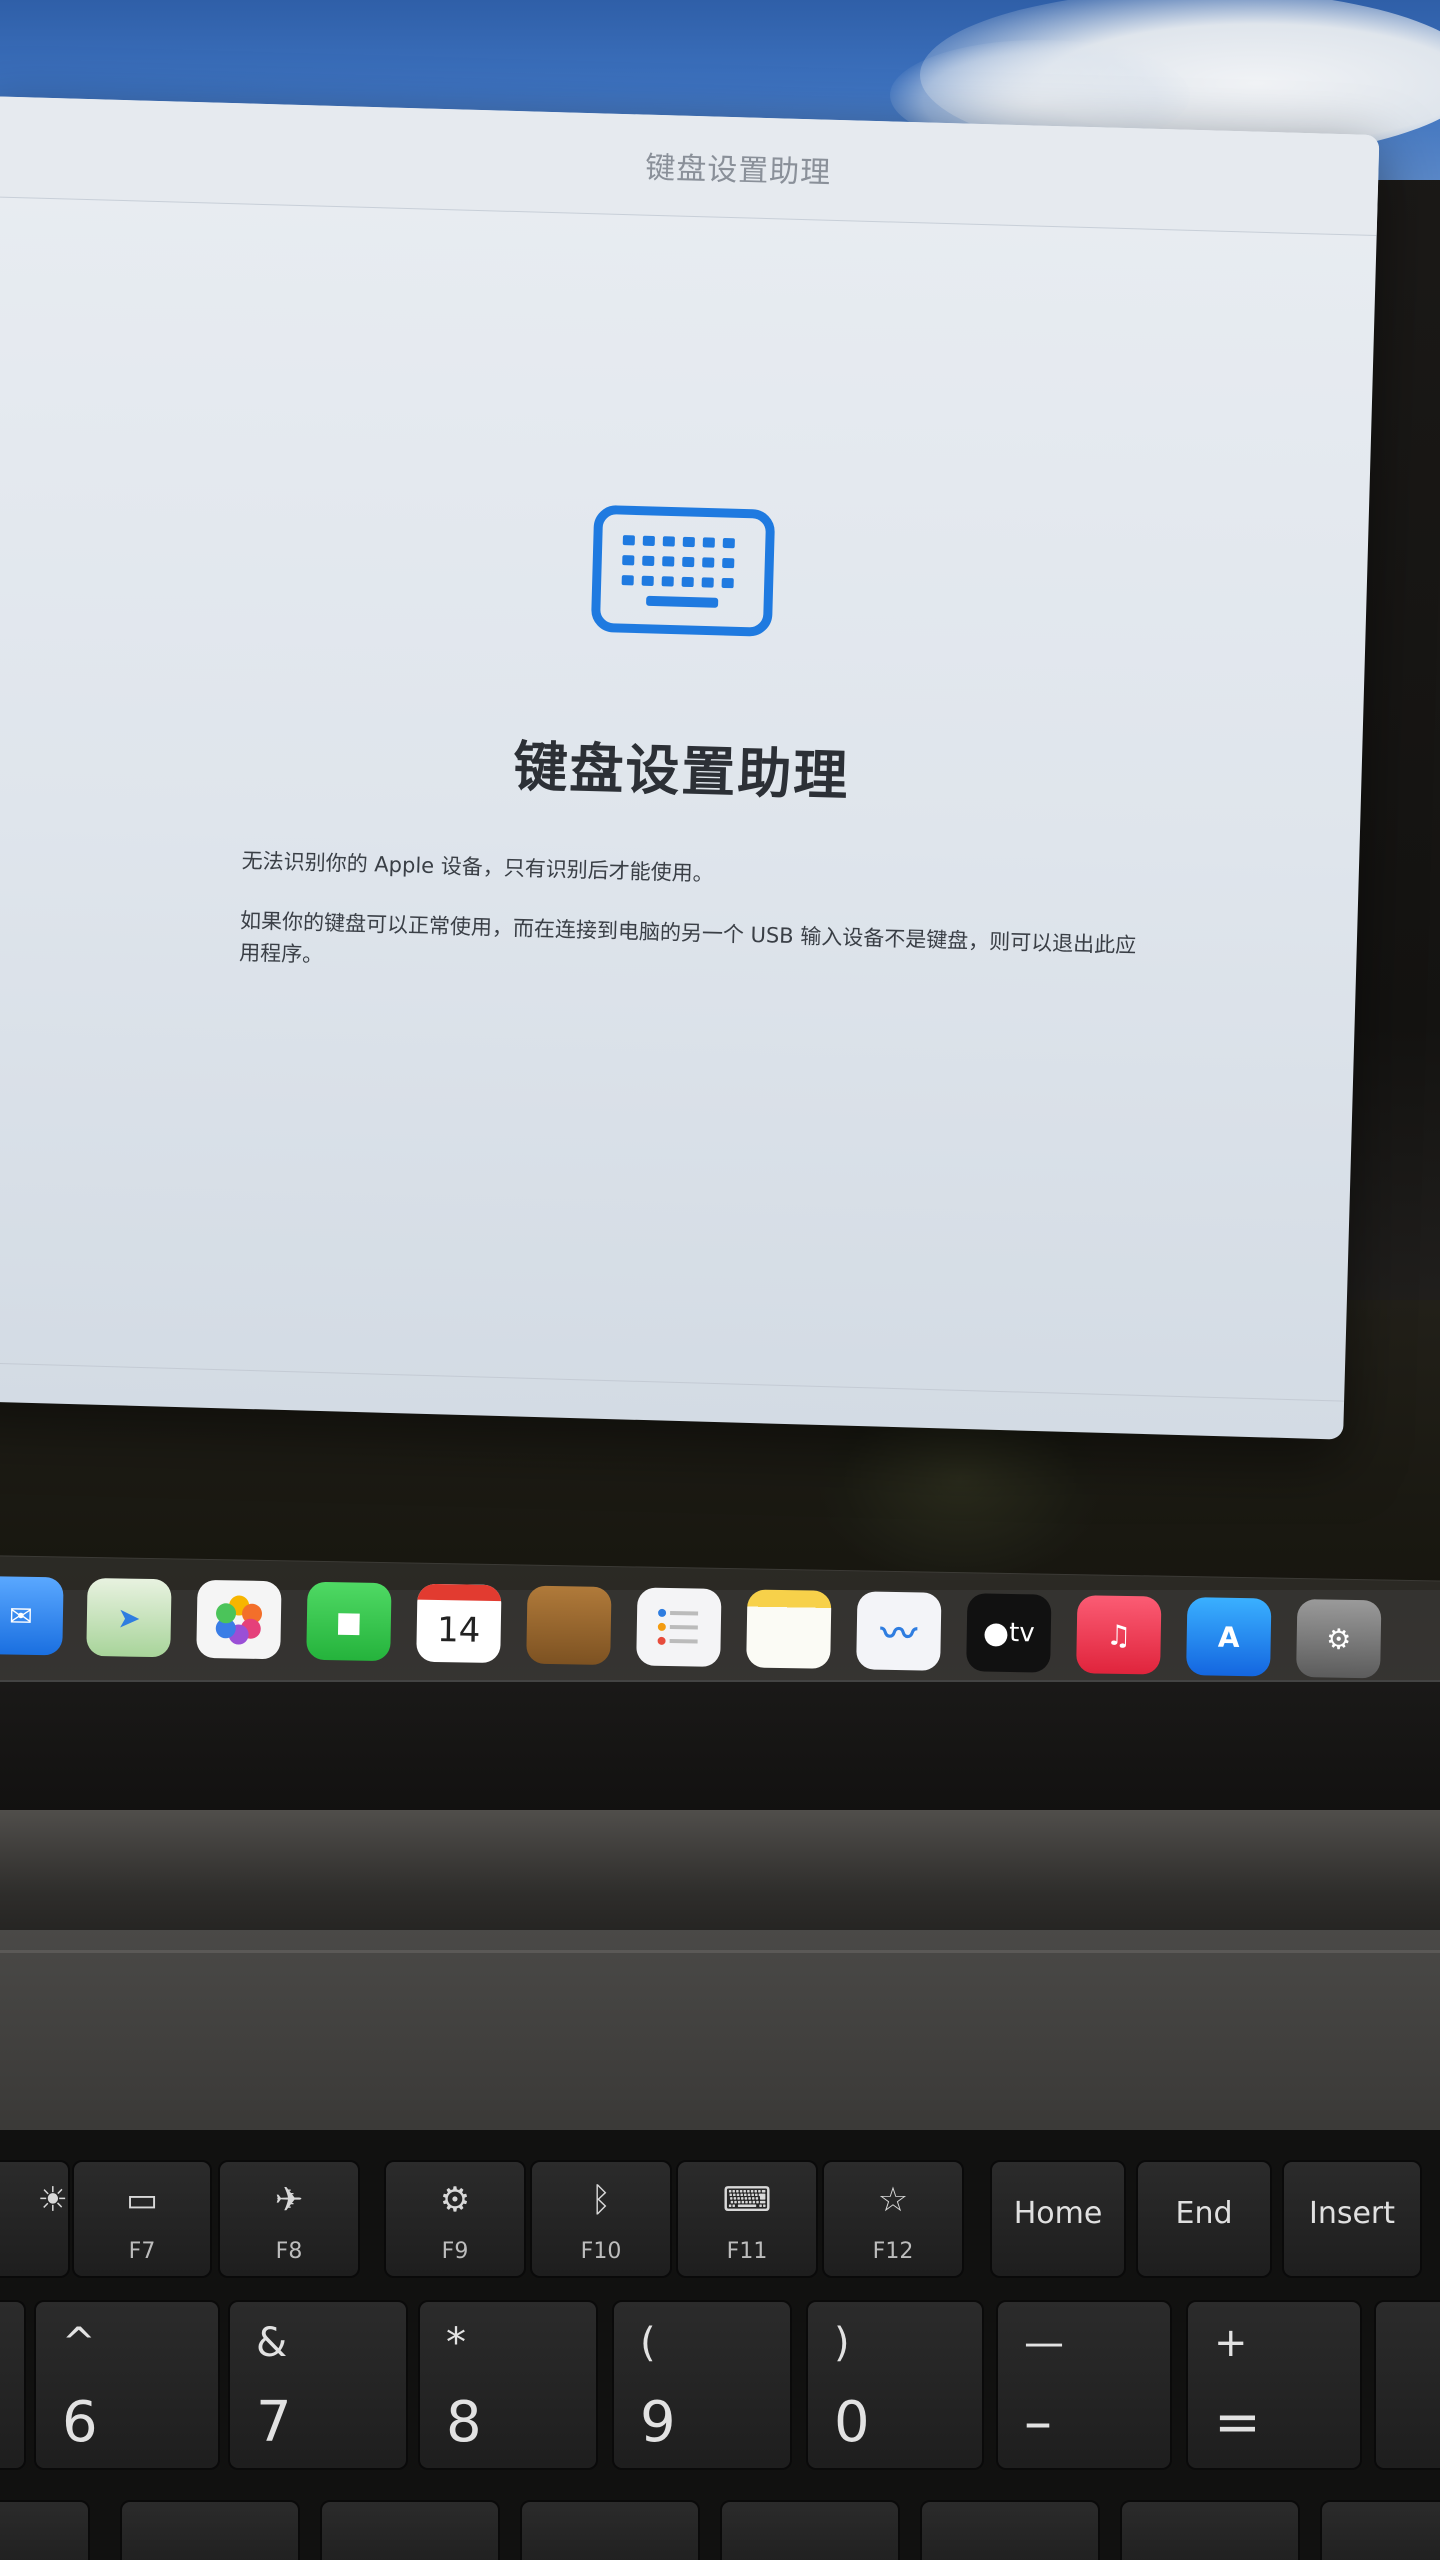 The height and width of the screenshot is (2560, 1440). Describe the element at coordinates (1339, 1638) in the screenshot. I see `system-settings-icon: ⚙` at that location.